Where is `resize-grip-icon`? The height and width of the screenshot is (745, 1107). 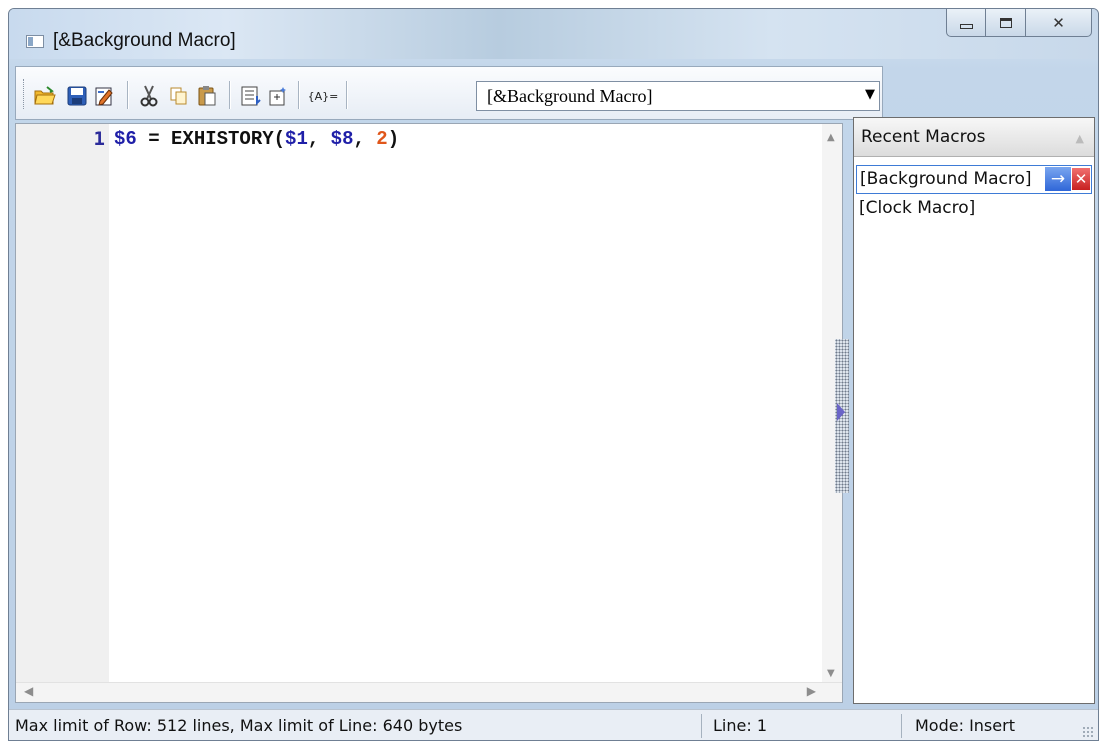 resize-grip-icon is located at coordinates (1088, 732).